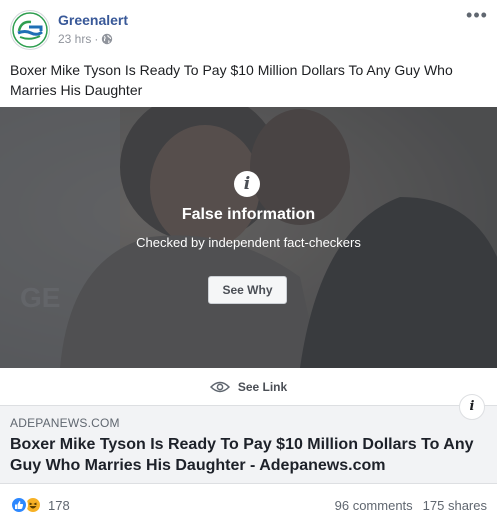  I want to click on post-meta: 23 hrs ·, so click(85, 39).